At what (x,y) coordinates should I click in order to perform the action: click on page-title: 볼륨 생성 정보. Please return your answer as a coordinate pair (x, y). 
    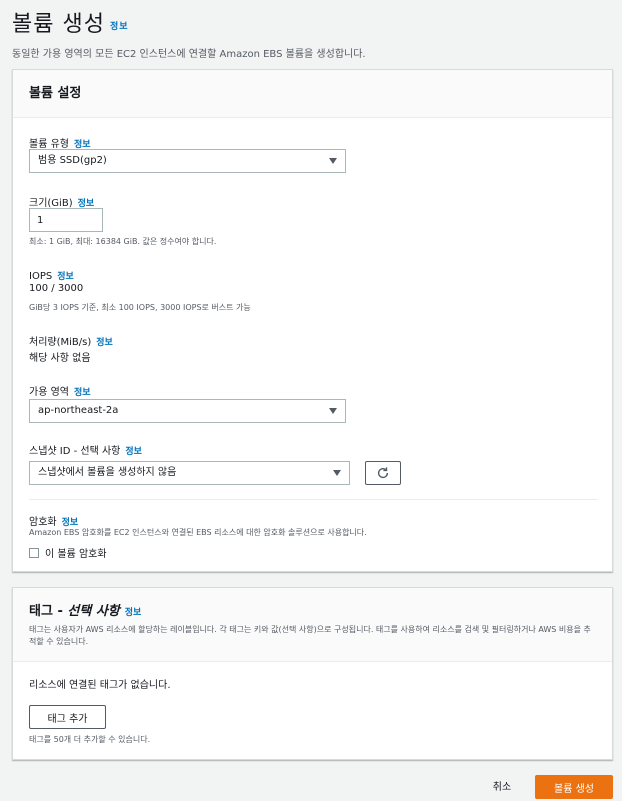
    Looking at the image, I should click on (189, 22).